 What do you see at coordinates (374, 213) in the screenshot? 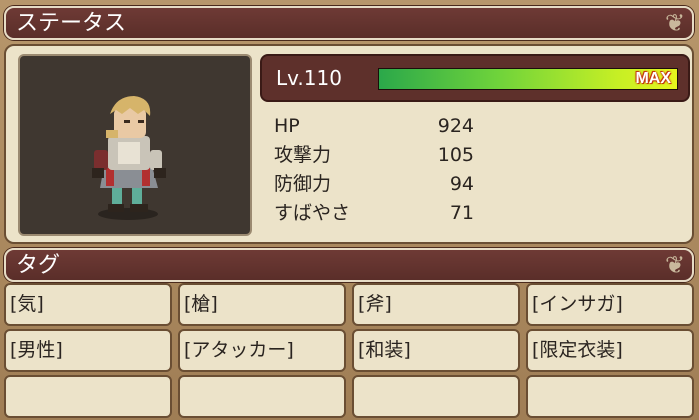
I see `stat-row-speed: すばやさ 71` at bounding box center [374, 213].